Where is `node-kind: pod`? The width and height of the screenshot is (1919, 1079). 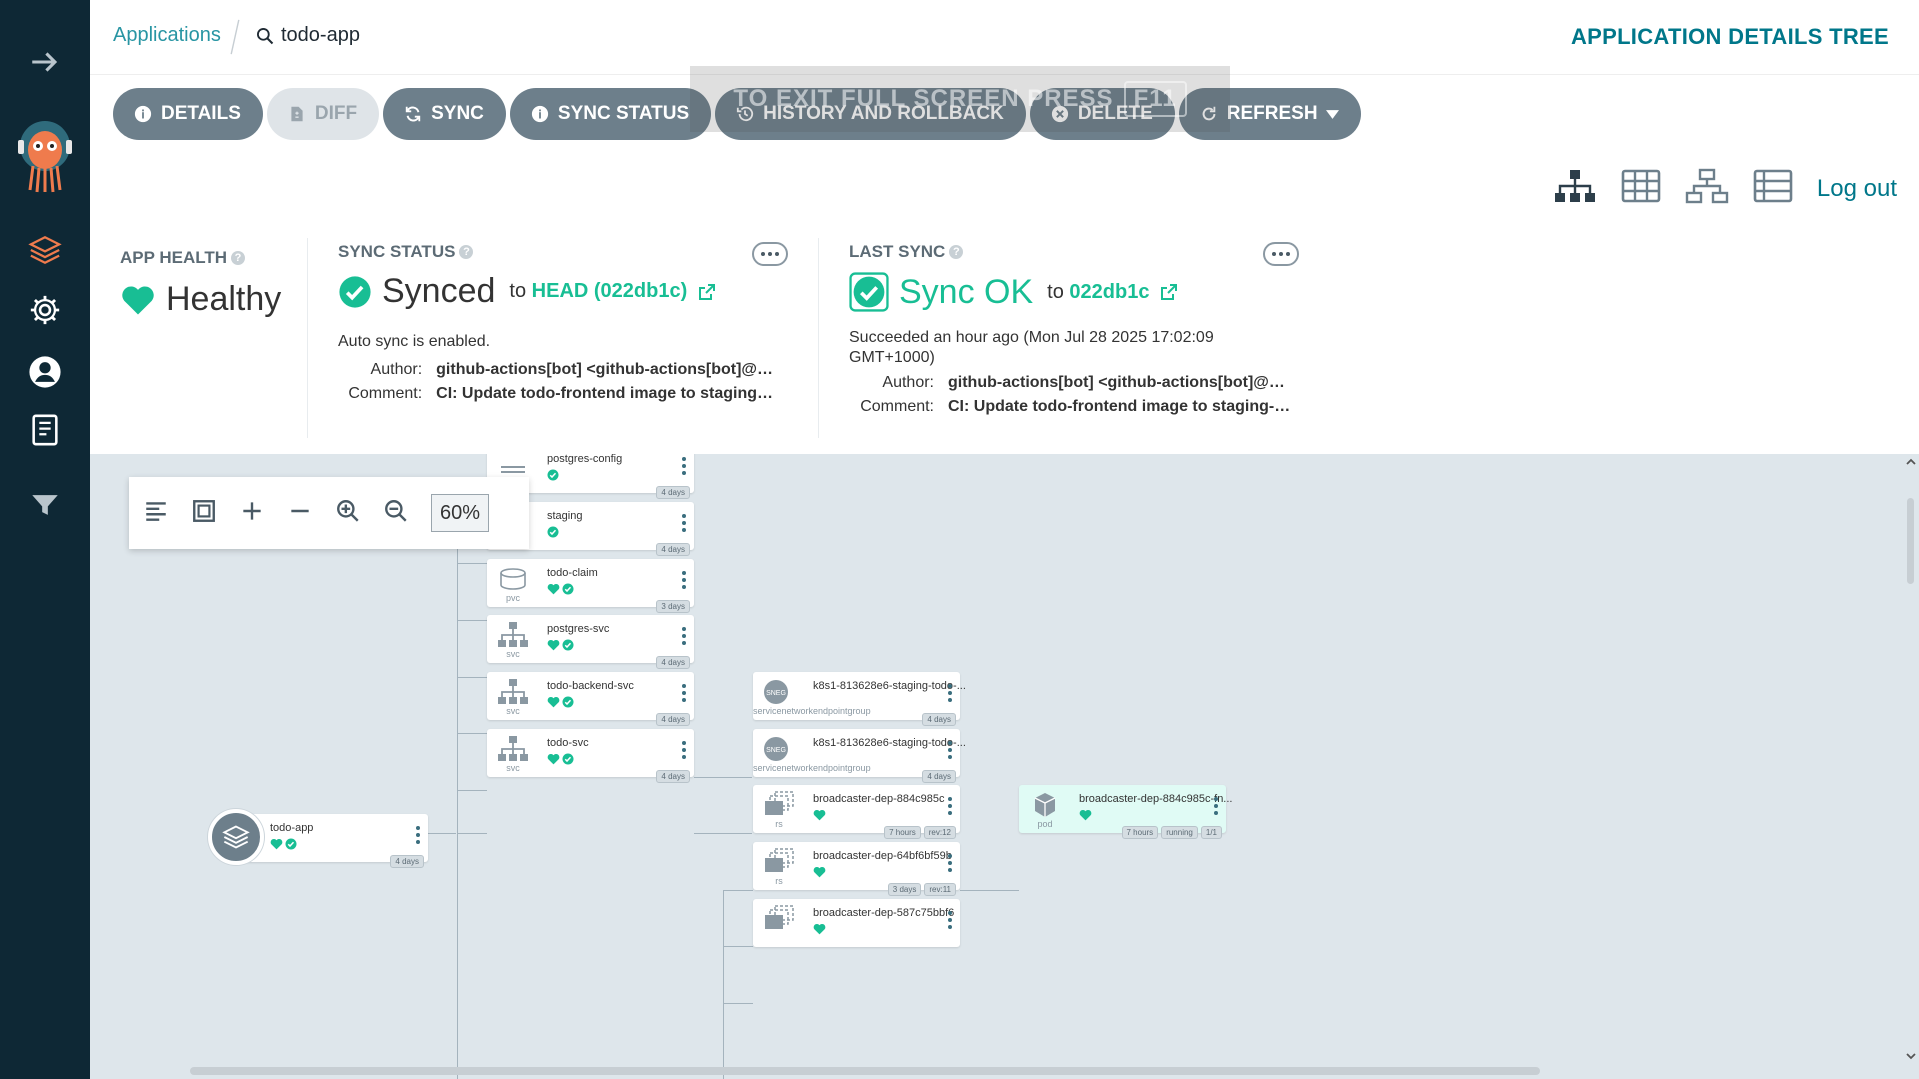 node-kind: pod is located at coordinates (1045, 824).